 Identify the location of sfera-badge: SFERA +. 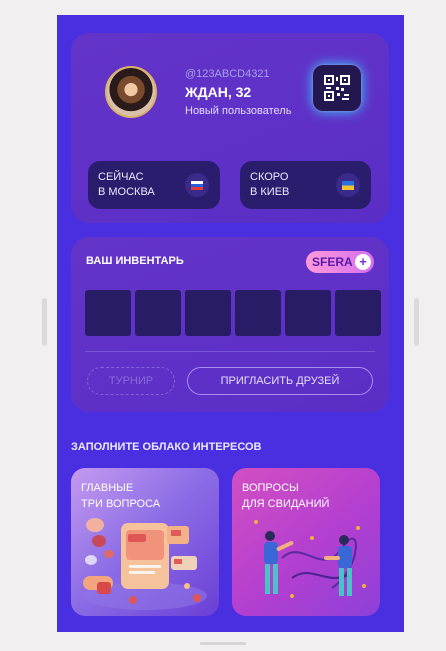
(340, 262).